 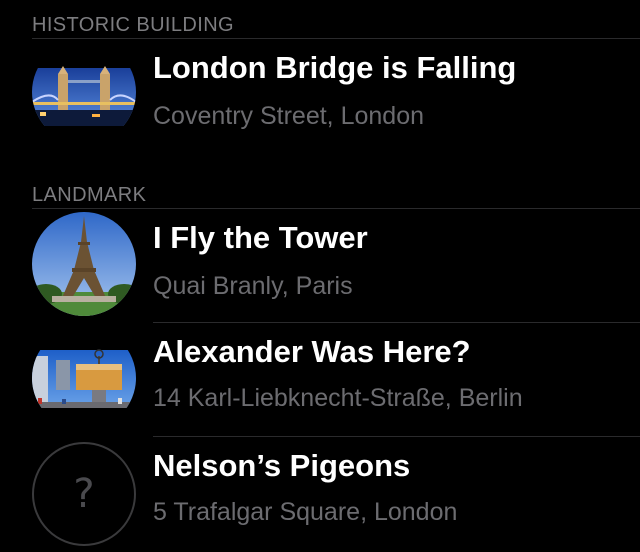 I want to click on item-title: Nelson’s Pigeons, so click(x=282, y=465).